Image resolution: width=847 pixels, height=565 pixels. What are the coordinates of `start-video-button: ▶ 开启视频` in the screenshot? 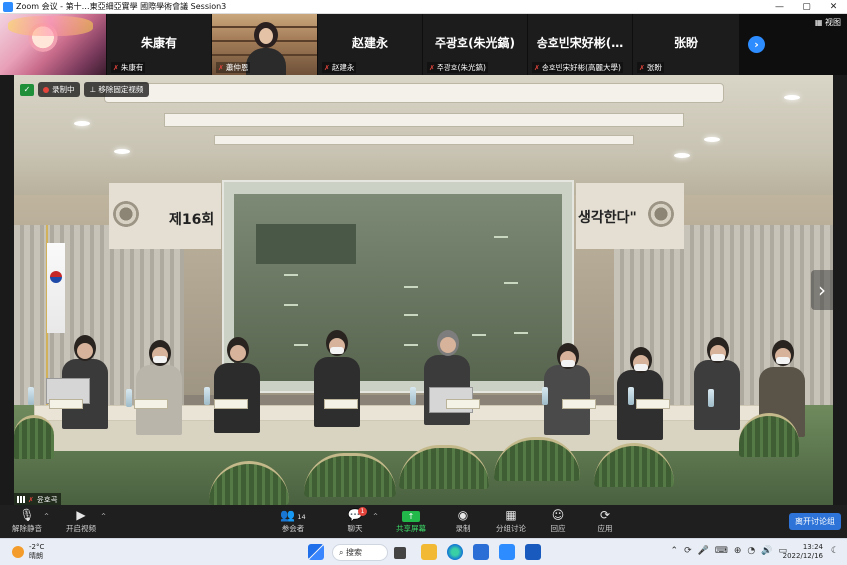 It's located at (81, 521).